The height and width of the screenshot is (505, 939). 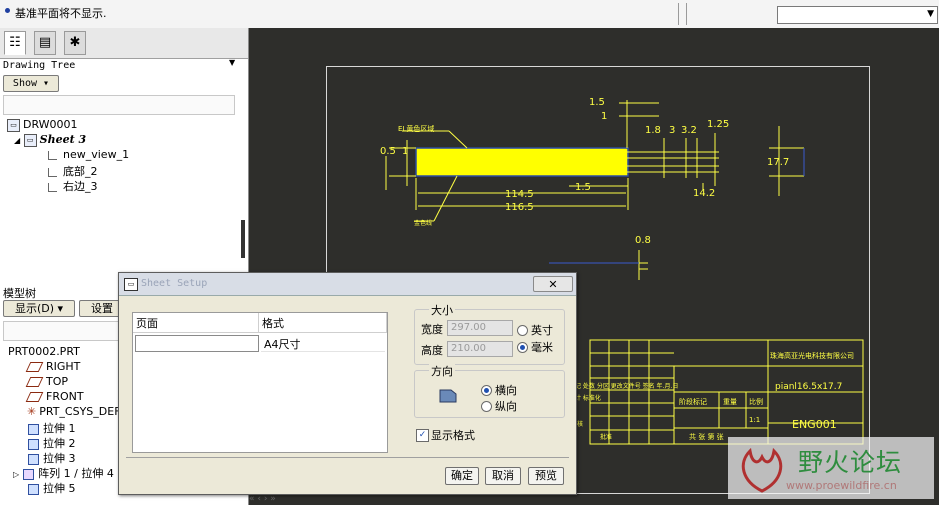 What do you see at coordinates (689, 130) in the screenshot?
I see `dim-3-2: 3.2` at bounding box center [689, 130].